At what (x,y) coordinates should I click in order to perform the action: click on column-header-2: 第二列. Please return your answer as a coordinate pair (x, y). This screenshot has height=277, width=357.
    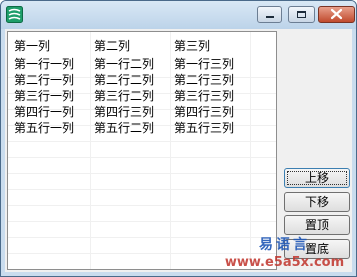
    Looking at the image, I should click on (112, 46).